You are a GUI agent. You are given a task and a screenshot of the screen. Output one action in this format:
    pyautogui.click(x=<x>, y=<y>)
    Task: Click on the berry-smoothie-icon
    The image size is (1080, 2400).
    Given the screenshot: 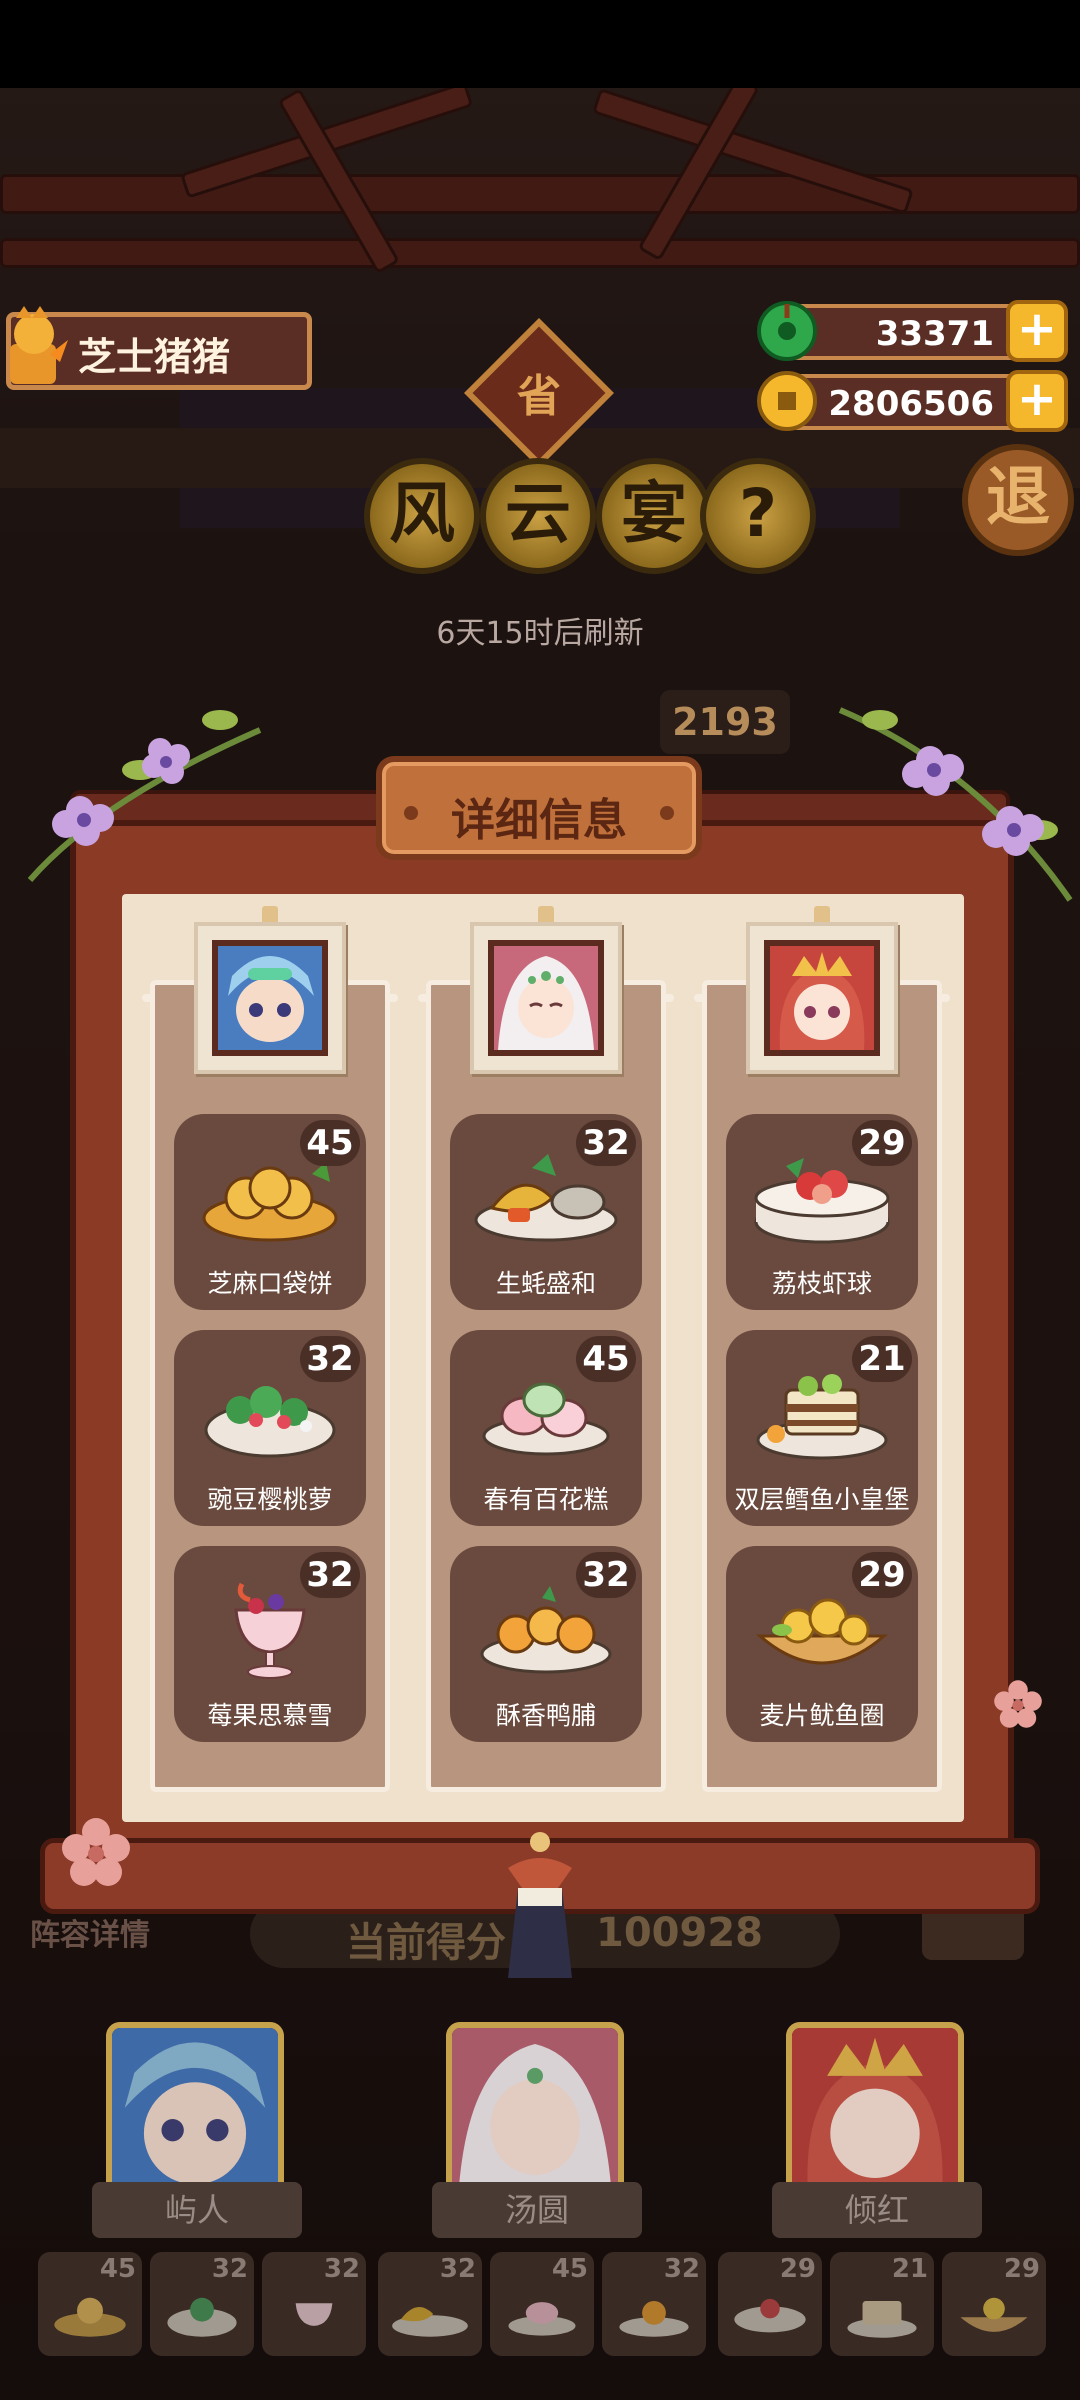 What is the action you would take?
    pyautogui.click(x=314, y=2314)
    